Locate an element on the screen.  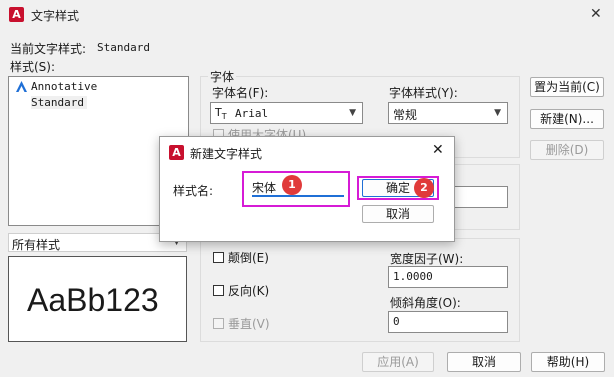
styles-label: 样式(S): is located at coordinates (33, 67).